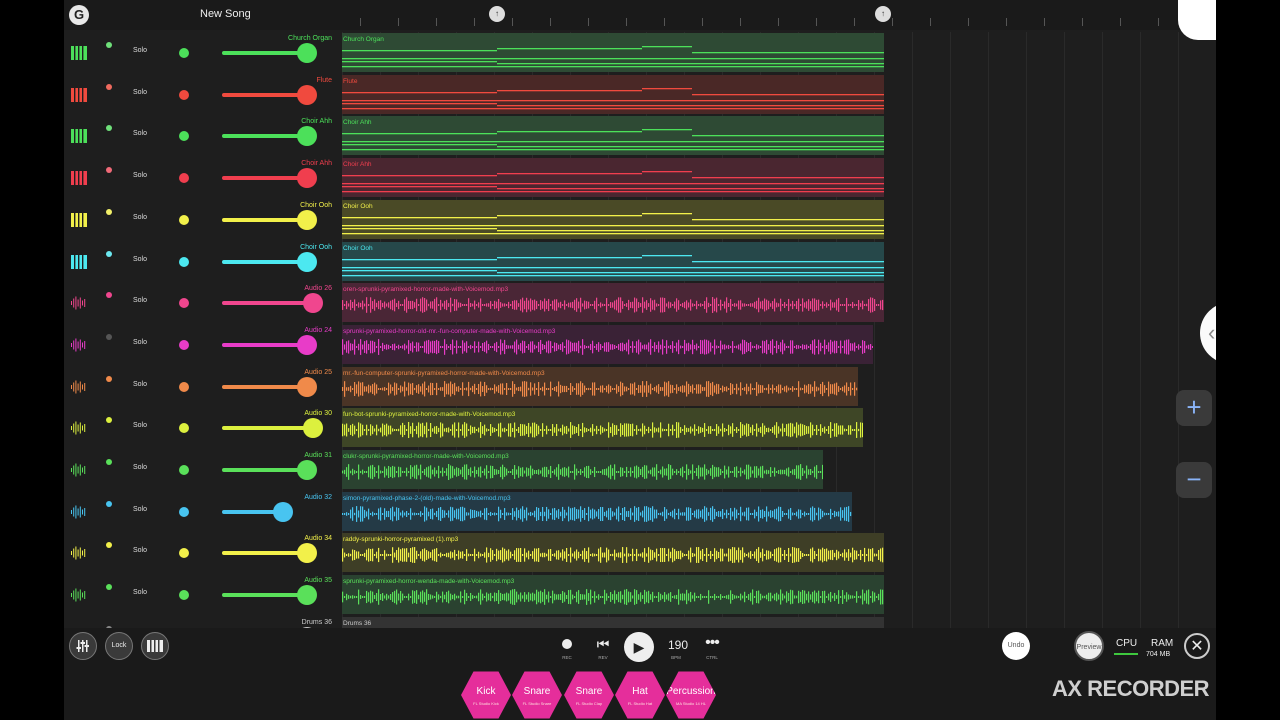 The height and width of the screenshot is (720, 1280). Describe the element at coordinates (640, 695) in the screenshot. I see `drum-pad: Hat FL Studio Hat` at that location.